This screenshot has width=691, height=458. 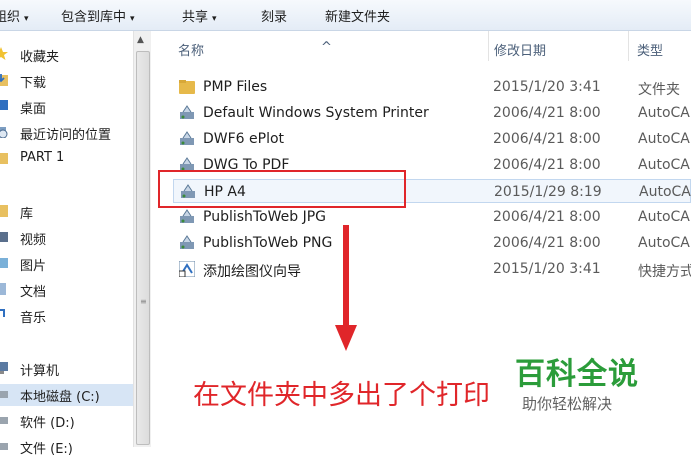 What do you see at coordinates (60, 397) in the screenshot?
I see `nav-item-label: 本地磁盘 (C:)` at bounding box center [60, 397].